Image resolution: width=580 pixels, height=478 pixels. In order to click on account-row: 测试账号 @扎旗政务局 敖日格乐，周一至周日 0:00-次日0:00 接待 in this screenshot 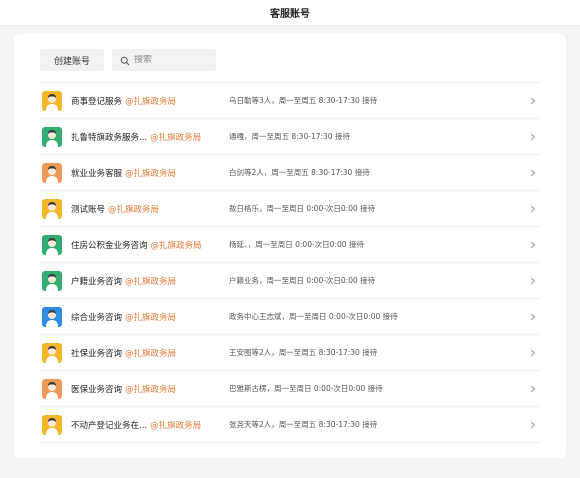, I will do `click(290, 209)`.